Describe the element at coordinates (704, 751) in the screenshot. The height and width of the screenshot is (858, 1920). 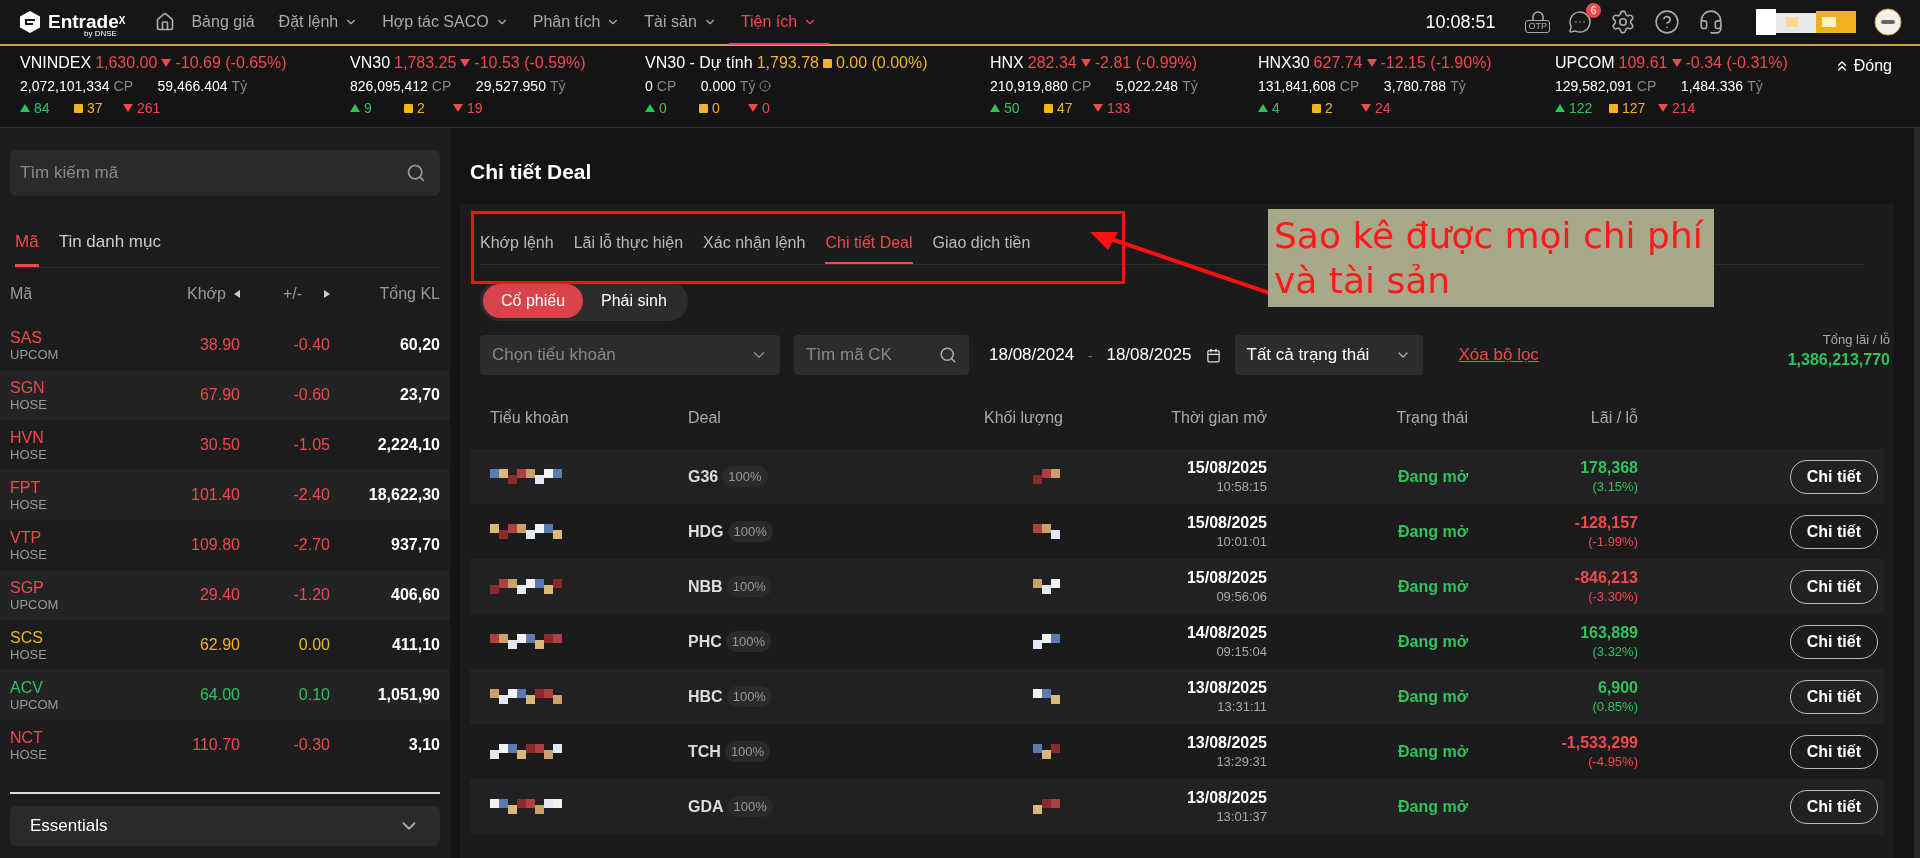
I see `deal-symbol: TCH` at that location.